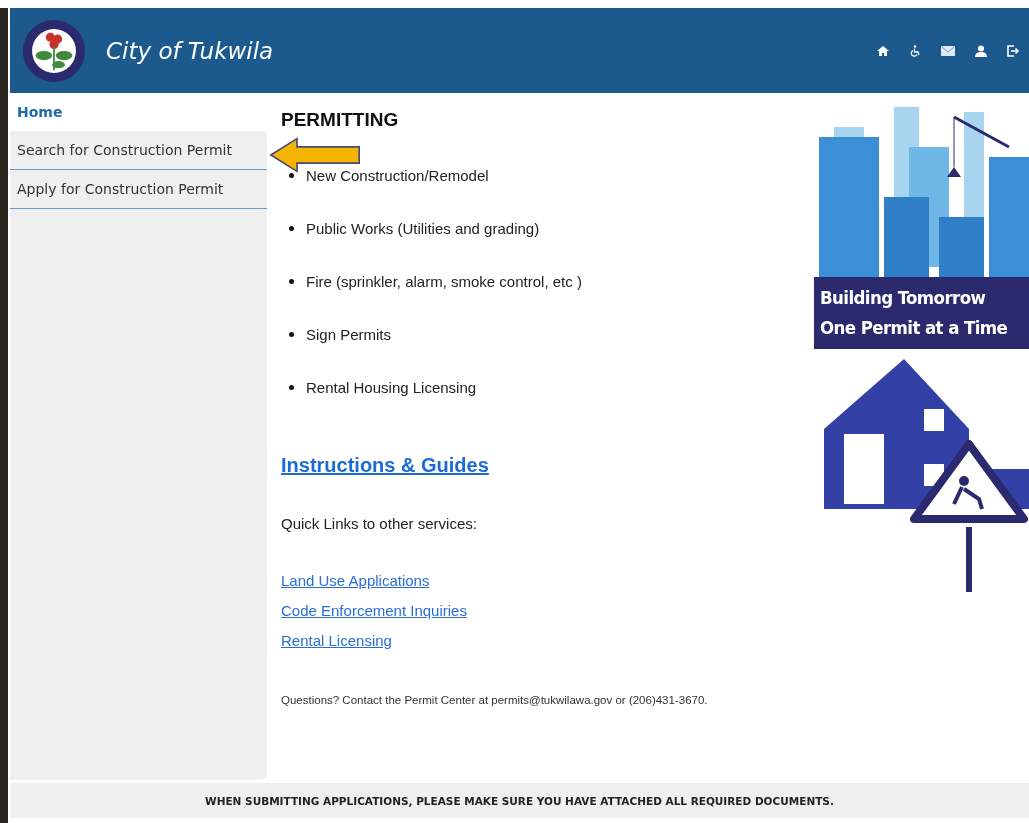 The height and width of the screenshot is (823, 1029). What do you see at coordinates (948, 50) in the screenshot?
I see `envelope-icon` at bounding box center [948, 50].